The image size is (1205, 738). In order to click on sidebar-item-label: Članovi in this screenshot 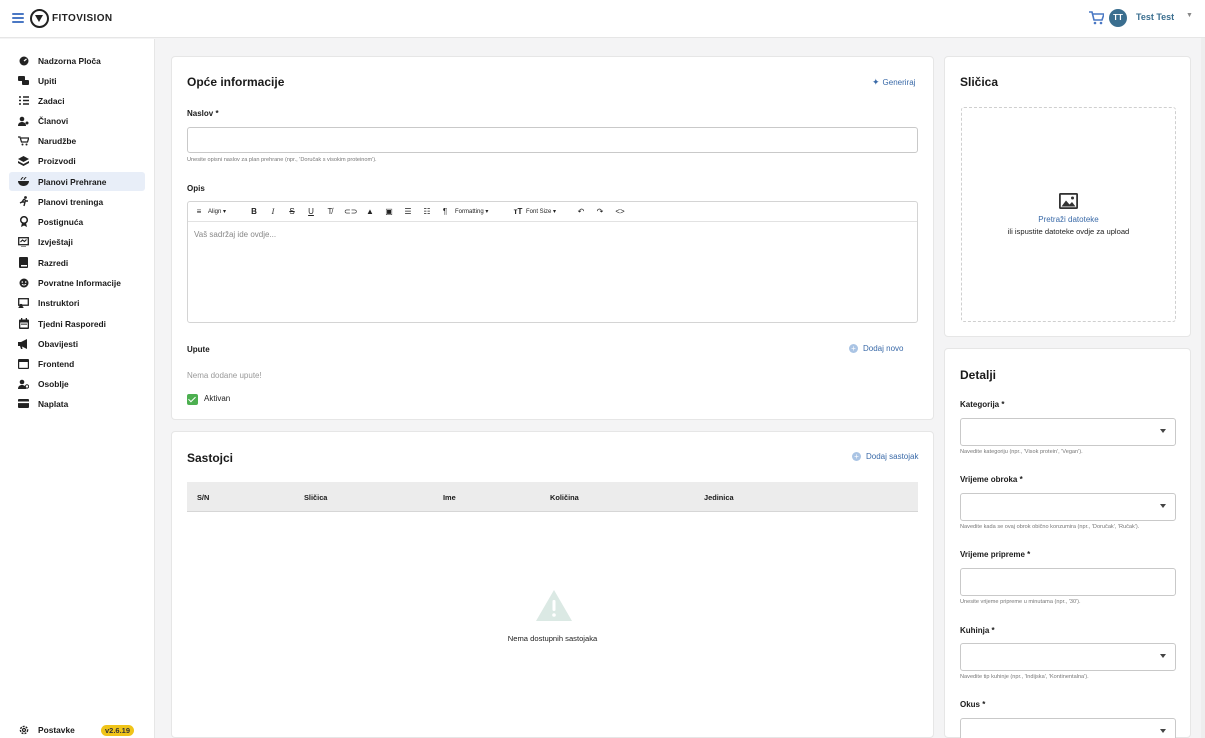, I will do `click(53, 120)`.